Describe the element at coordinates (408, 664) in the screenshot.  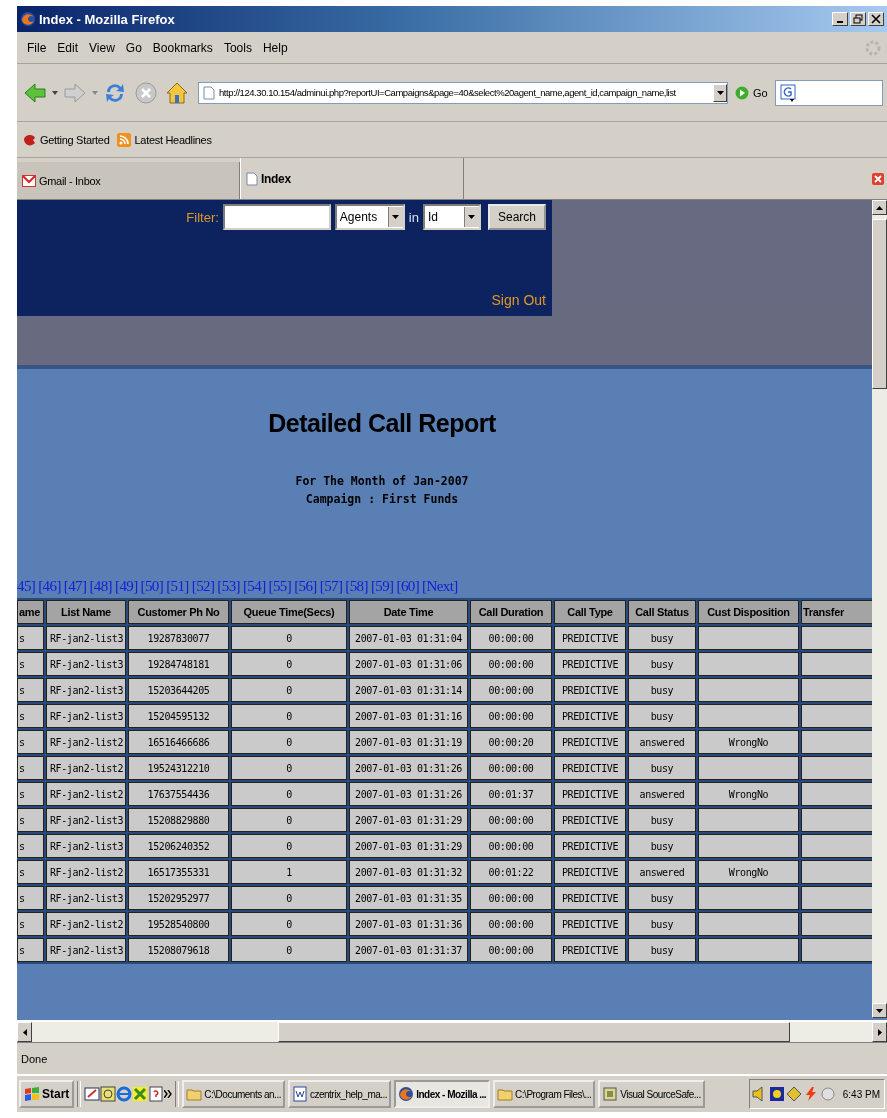
I see `table-cell: 2007-01-03 01:31:06` at that location.